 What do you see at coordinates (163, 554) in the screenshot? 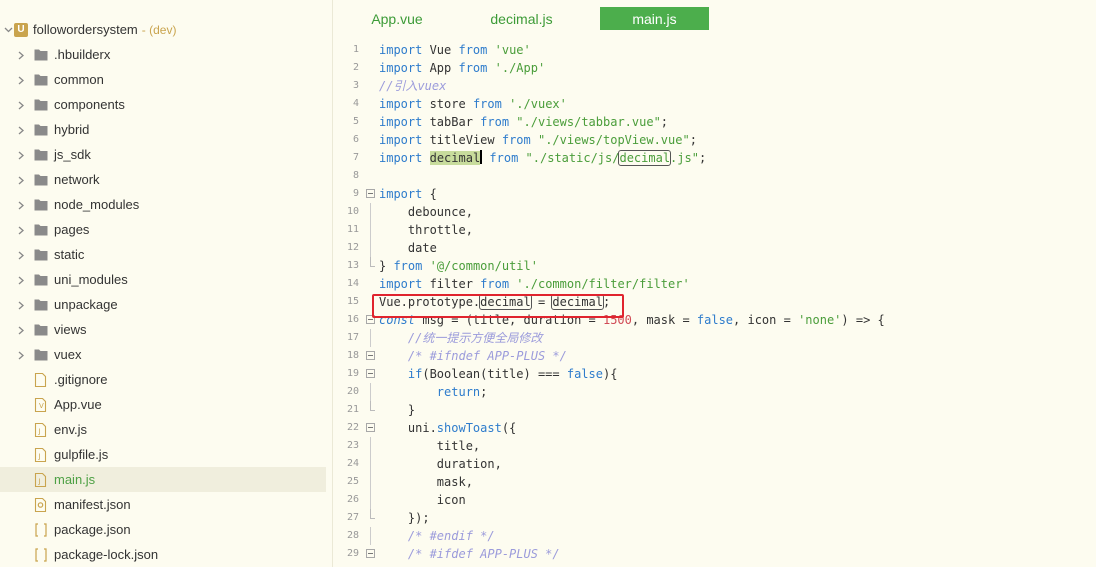
I see `tree-item: package-lock.json` at bounding box center [163, 554].